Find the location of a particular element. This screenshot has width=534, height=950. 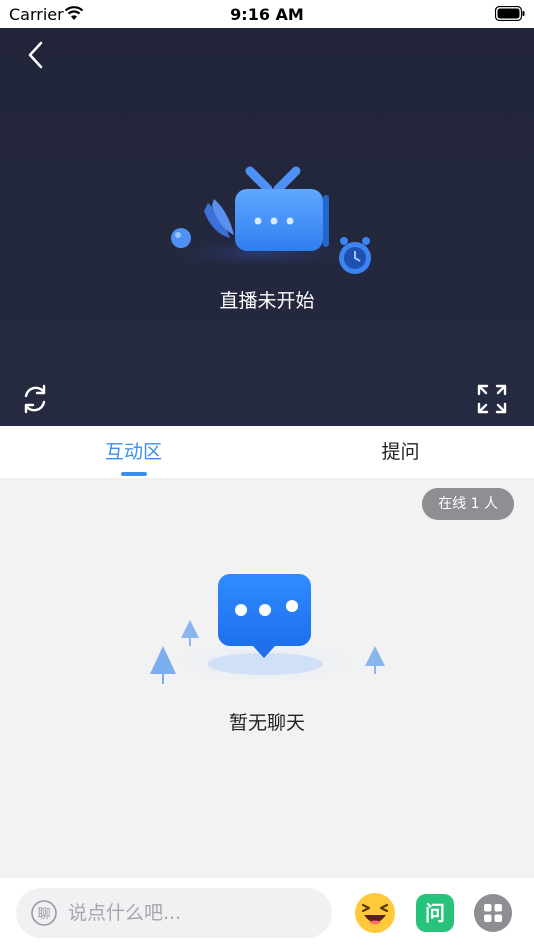

refresh-icon is located at coordinates (35, 399).